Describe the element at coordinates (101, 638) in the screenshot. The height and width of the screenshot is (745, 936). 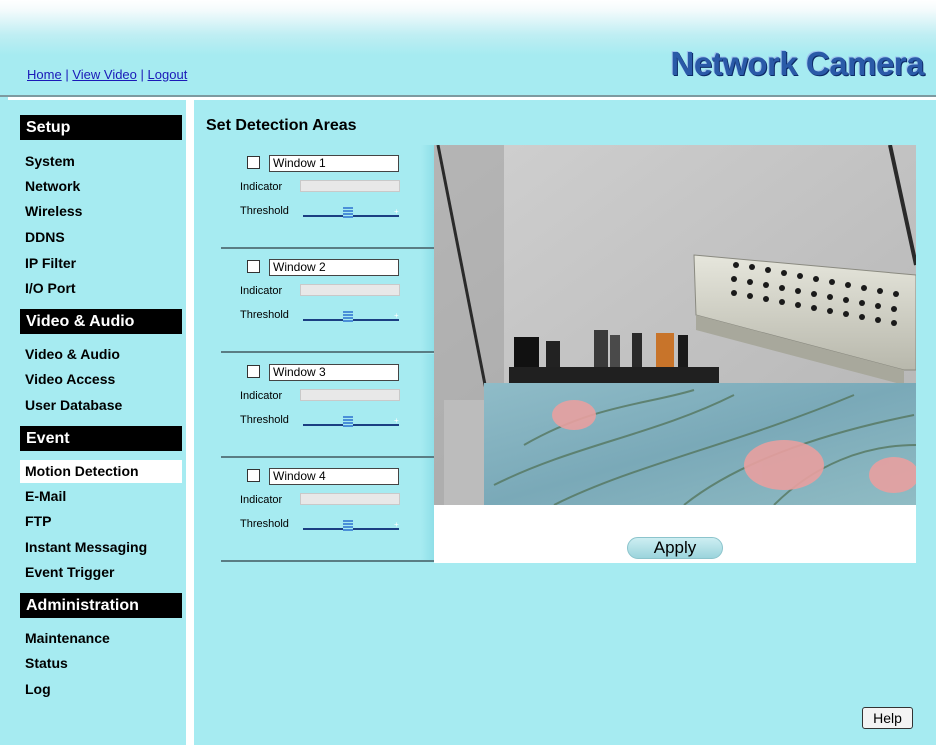
I see `sidebar-item-maintenance: Maintenance` at that location.